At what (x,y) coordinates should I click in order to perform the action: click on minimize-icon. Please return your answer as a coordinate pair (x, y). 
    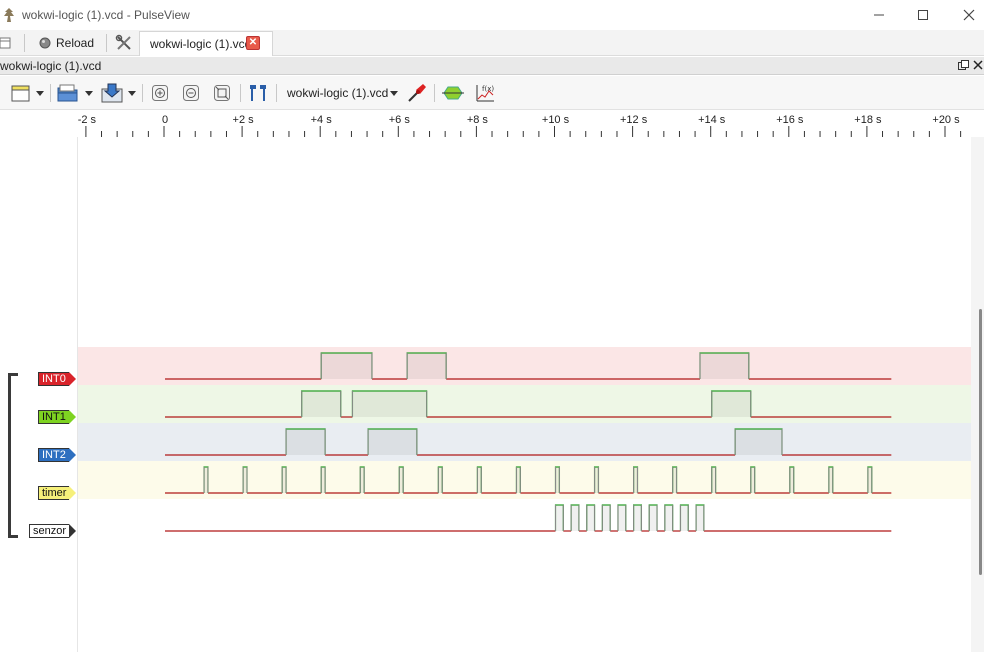
    Looking at the image, I should click on (879, 15).